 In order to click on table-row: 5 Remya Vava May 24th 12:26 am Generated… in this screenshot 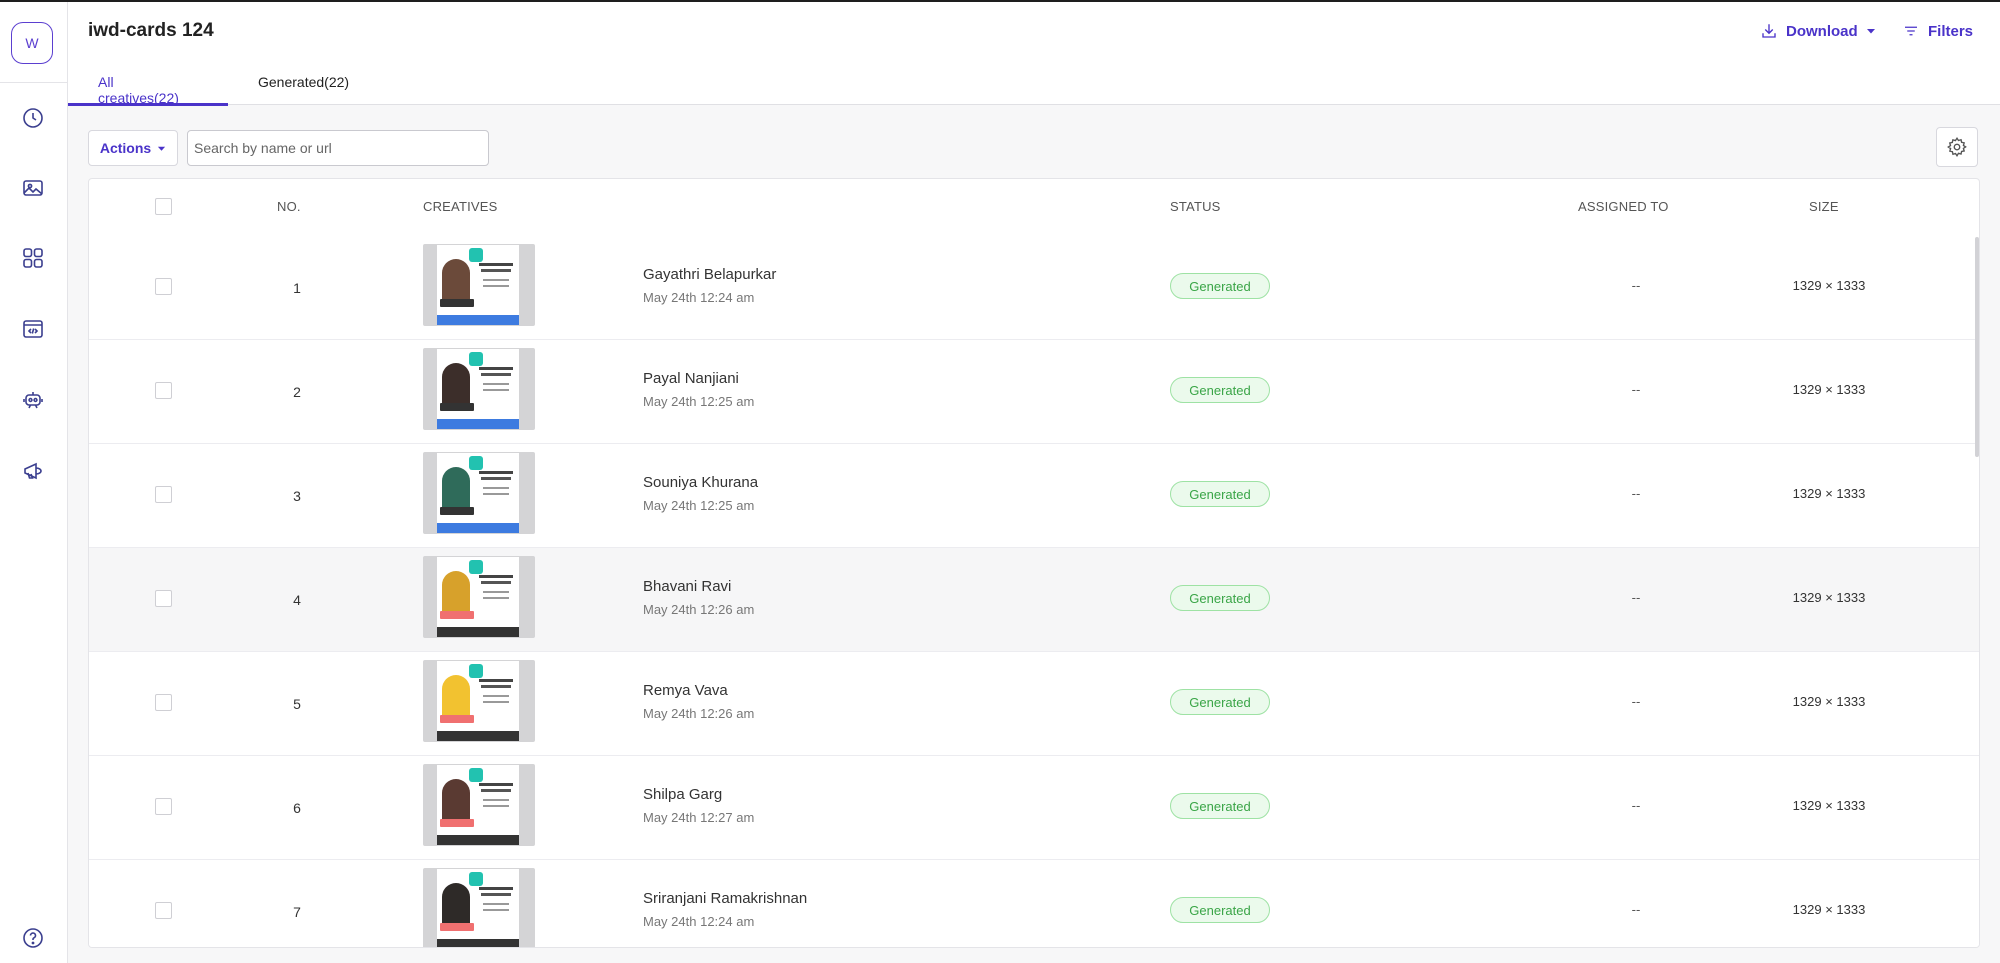, I will do `click(1034, 704)`.